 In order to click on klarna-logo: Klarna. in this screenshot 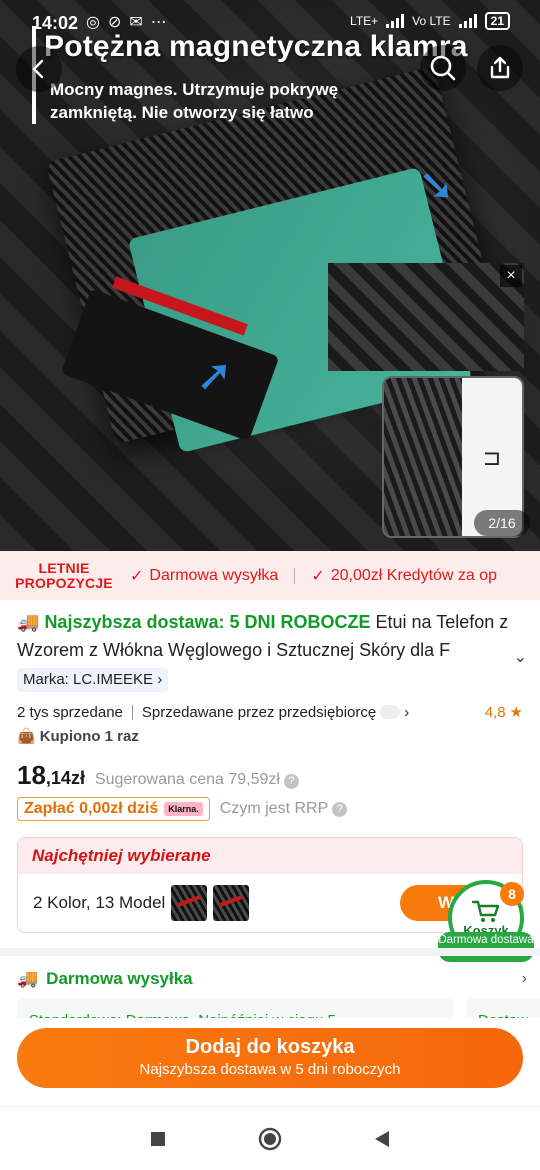, I will do `click(183, 809)`.